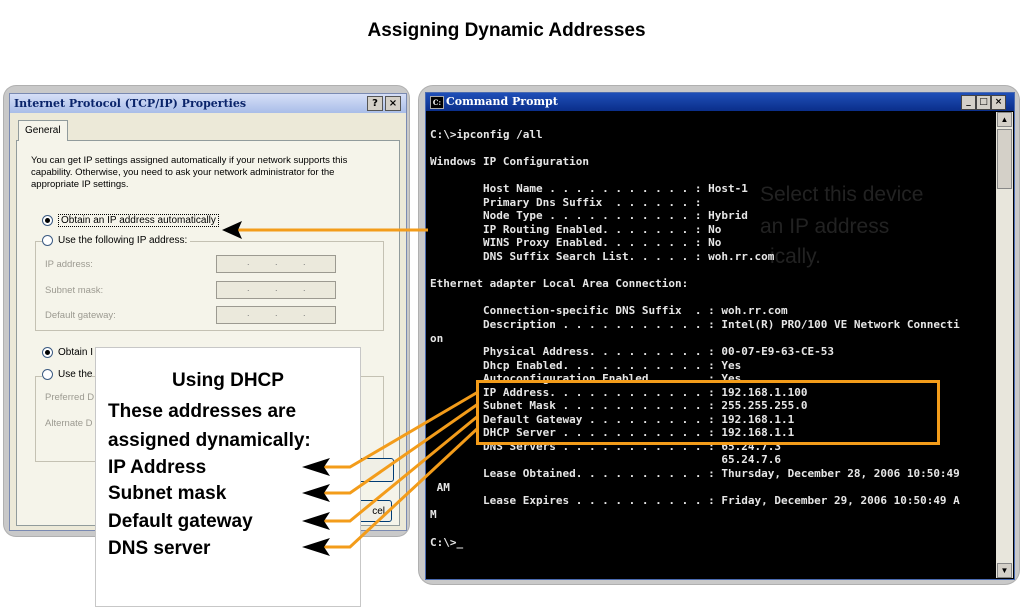  I want to click on dialog-title: Internet Protocol (TCP/IP) Properties, so click(130, 103).